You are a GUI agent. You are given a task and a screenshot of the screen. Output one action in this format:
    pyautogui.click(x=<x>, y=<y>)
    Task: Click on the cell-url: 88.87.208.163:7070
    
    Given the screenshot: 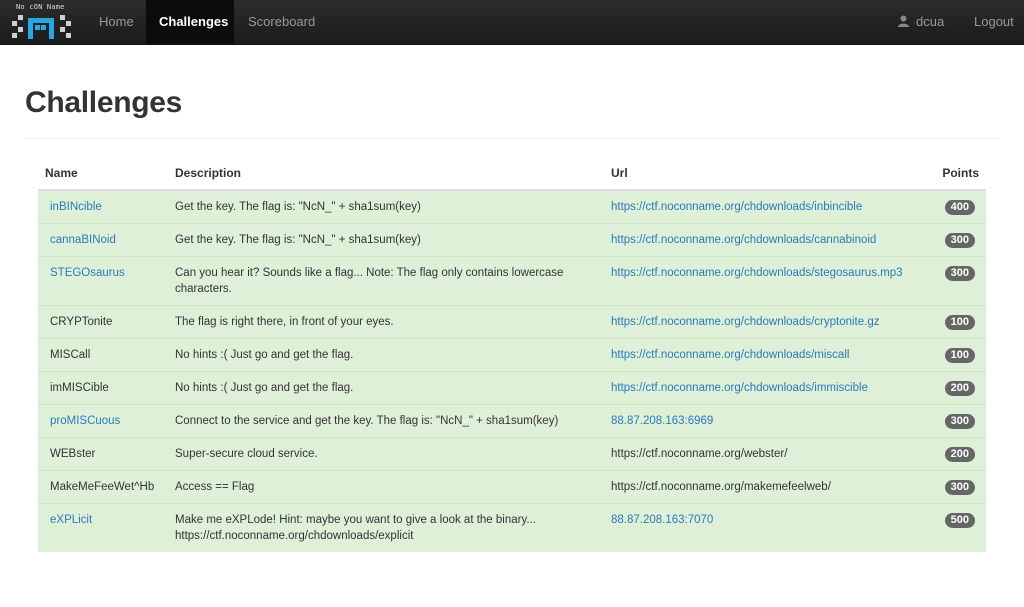 What is the action you would take?
    pyautogui.click(x=762, y=527)
    